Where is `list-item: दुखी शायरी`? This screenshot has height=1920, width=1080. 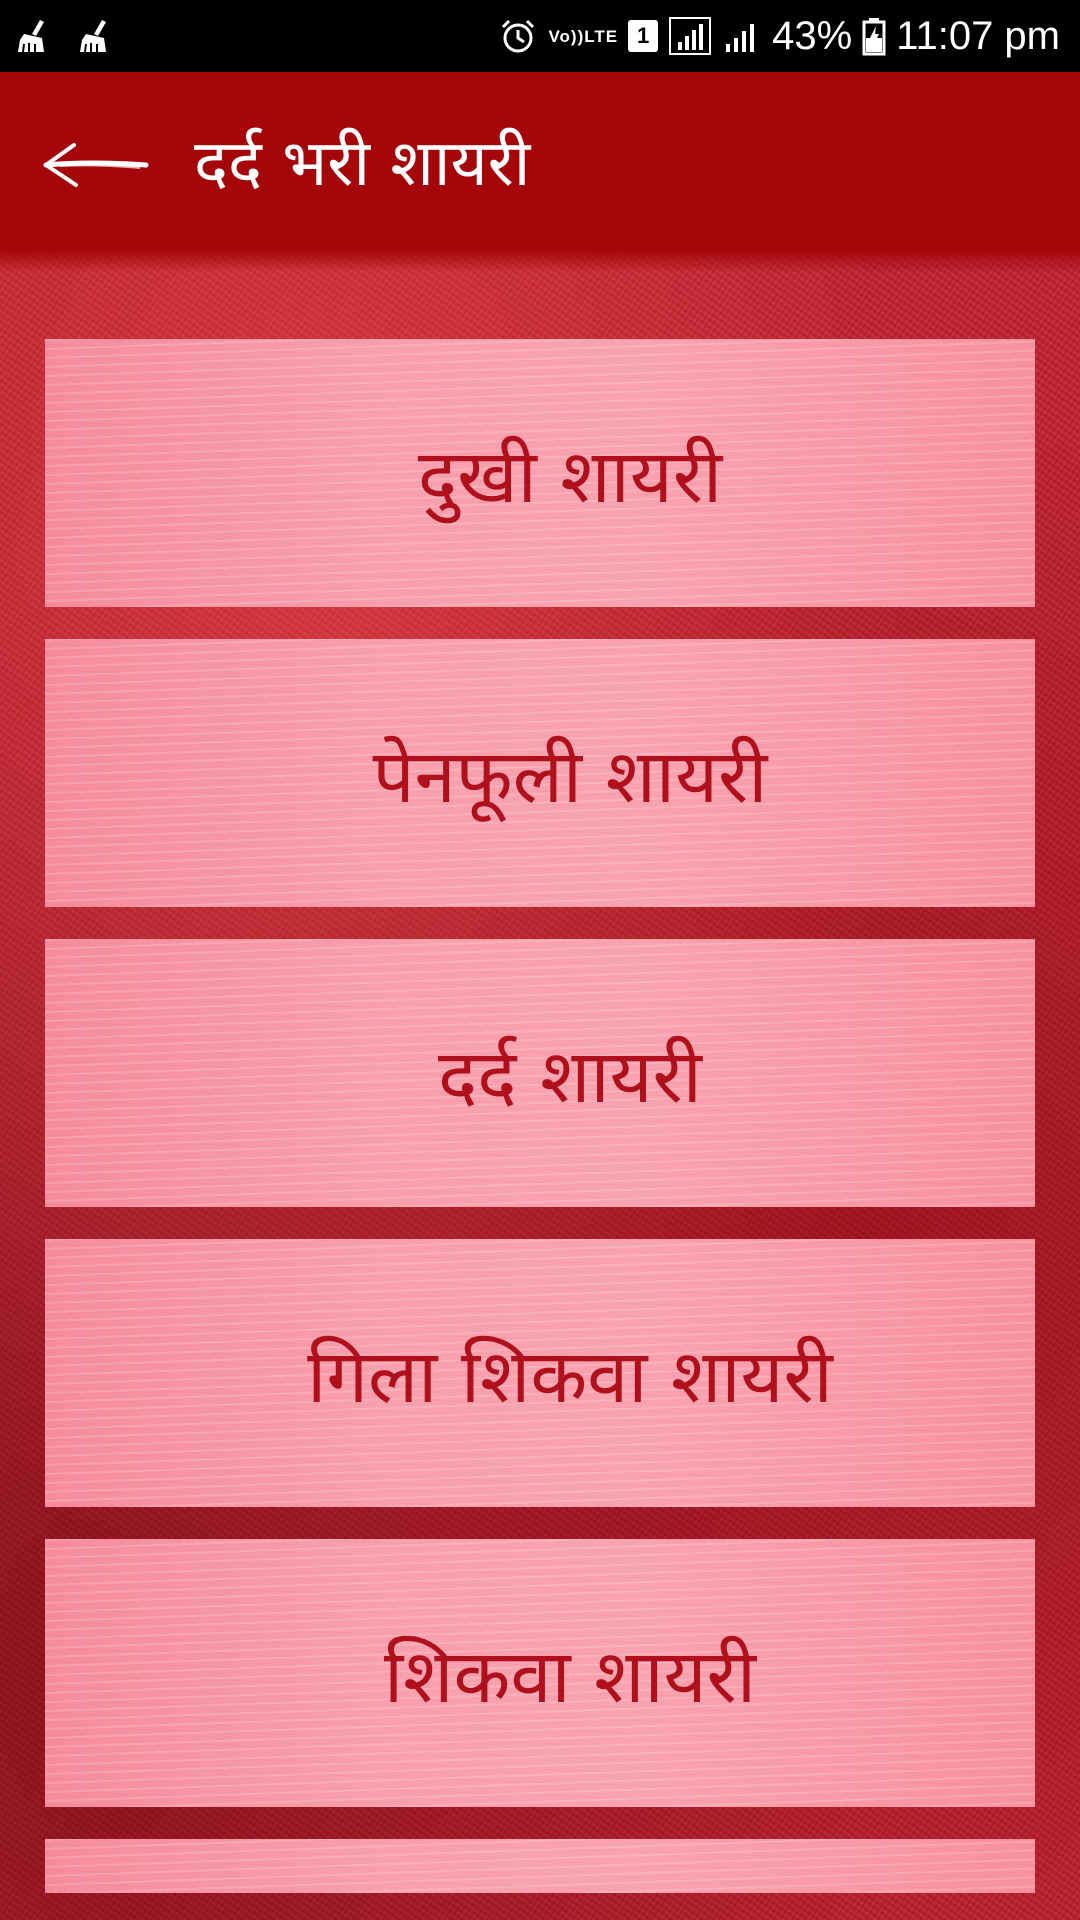
list-item: दुखी शायरी is located at coordinates (540, 473).